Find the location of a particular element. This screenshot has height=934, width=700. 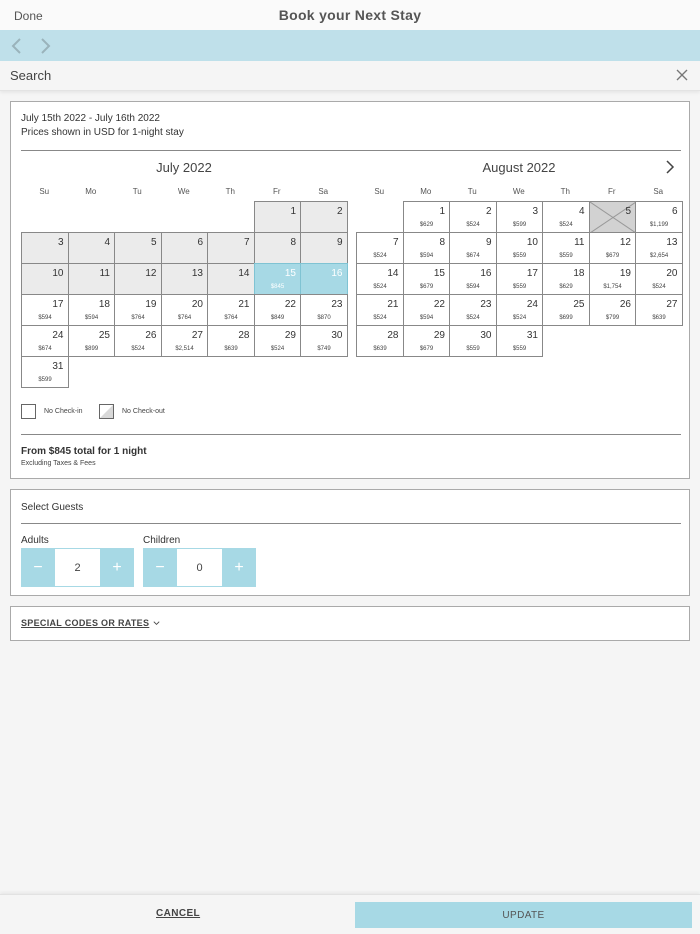

calendar-day: 25 $699 is located at coordinates (566, 310).